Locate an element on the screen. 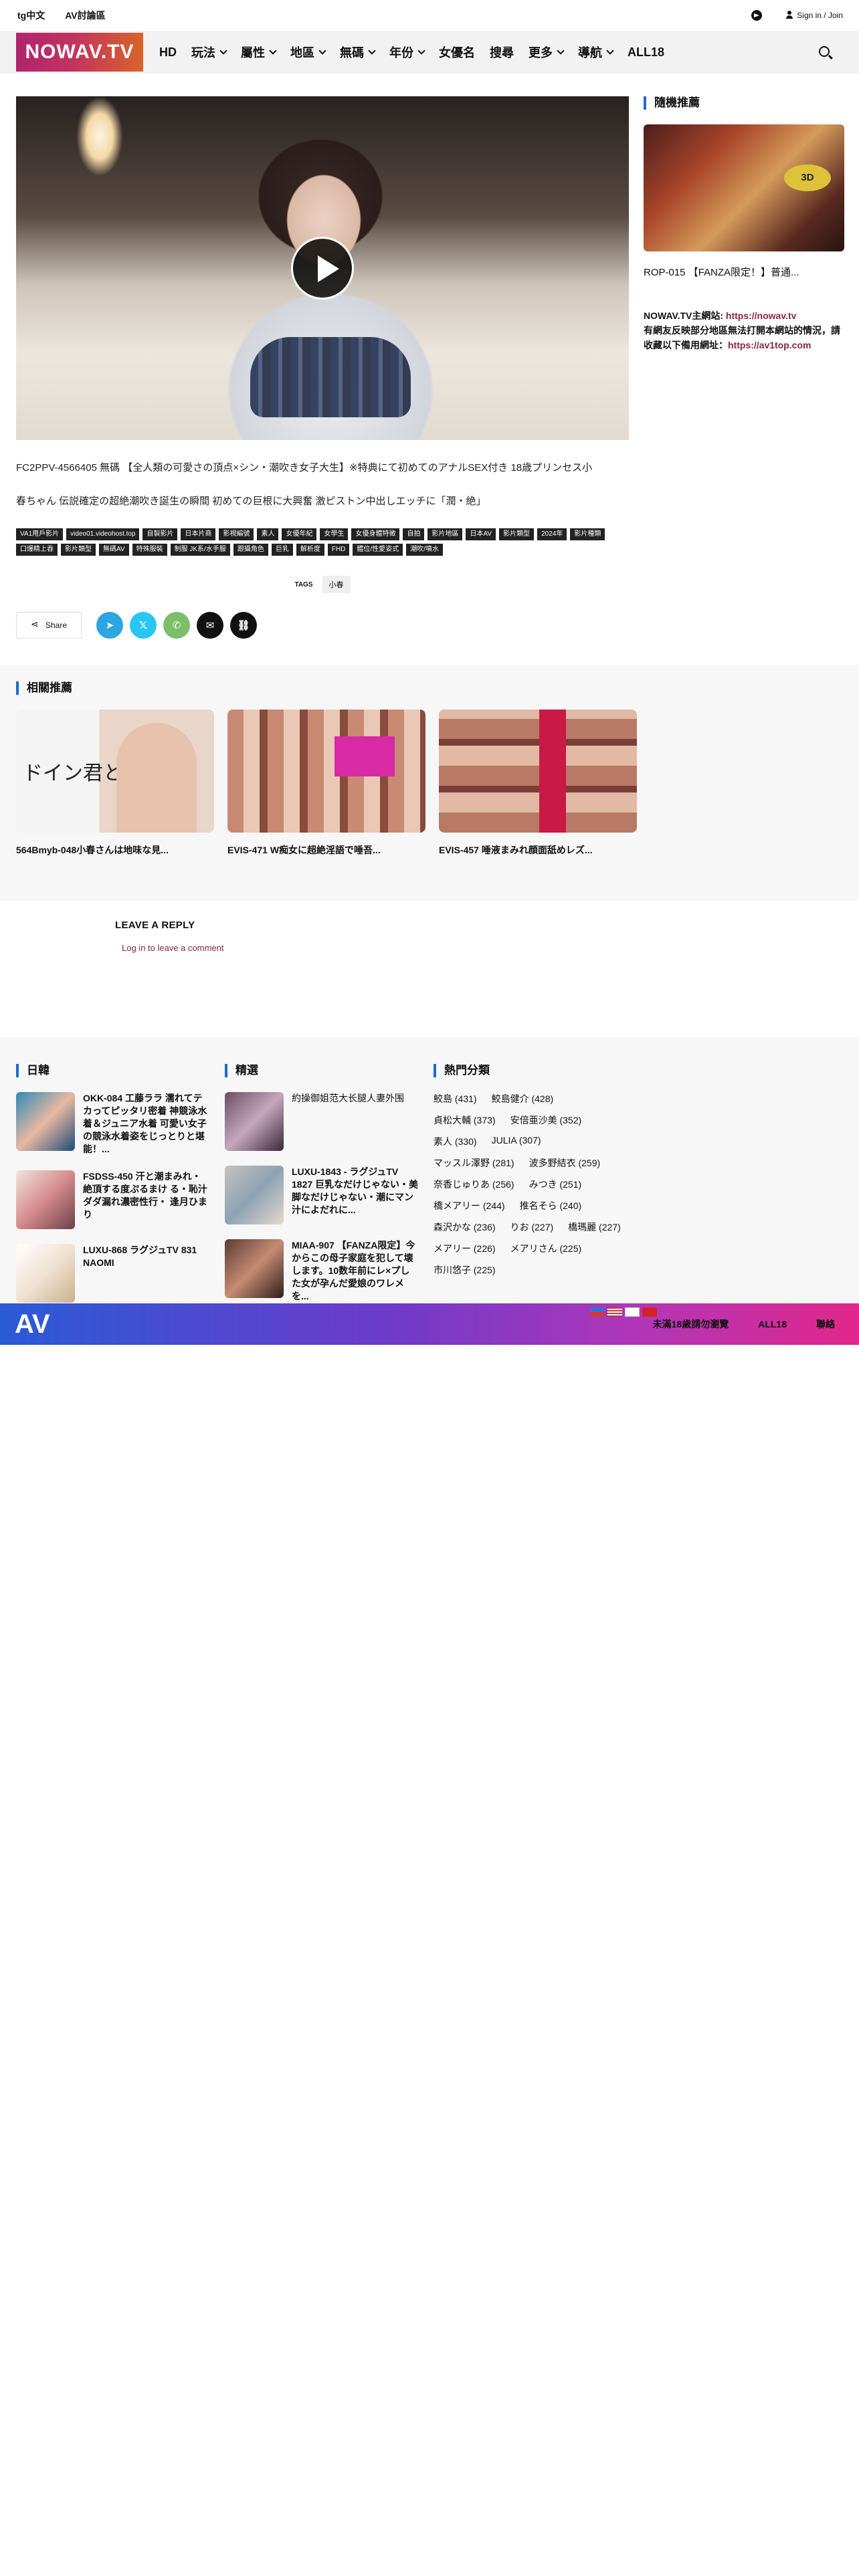 This screenshot has width=859, height=2576. popular-category-link: メアリー (226) is located at coordinates (465, 1249).